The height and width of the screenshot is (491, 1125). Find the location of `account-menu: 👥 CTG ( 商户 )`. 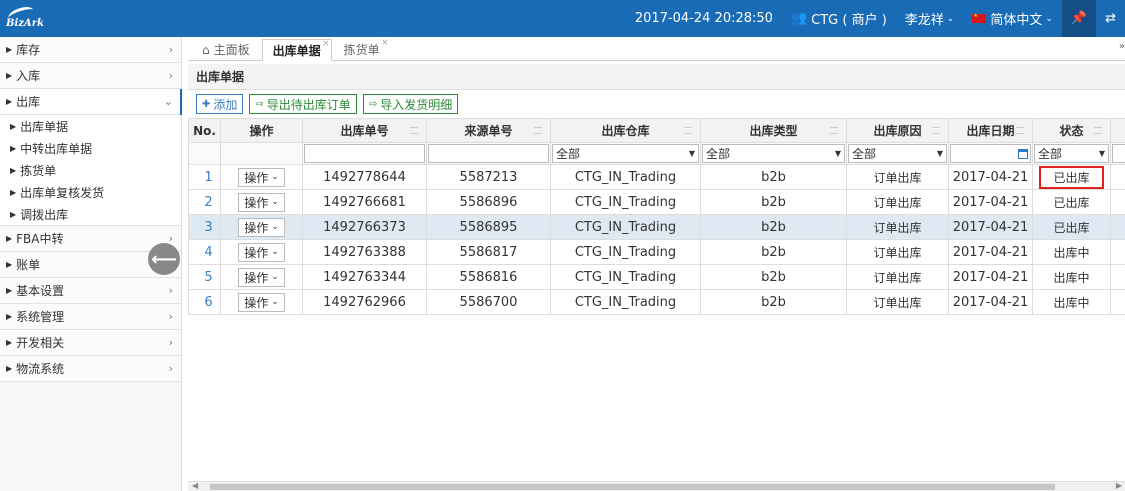

account-menu: 👥 CTG ( 商户 ) is located at coordinates (839, 18).